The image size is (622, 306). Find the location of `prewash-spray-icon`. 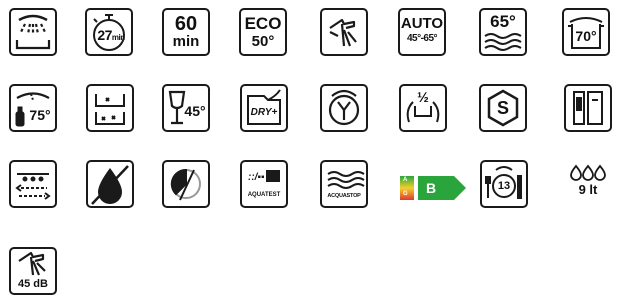

prewash-spray-icon is located at coordinates (33, 32).